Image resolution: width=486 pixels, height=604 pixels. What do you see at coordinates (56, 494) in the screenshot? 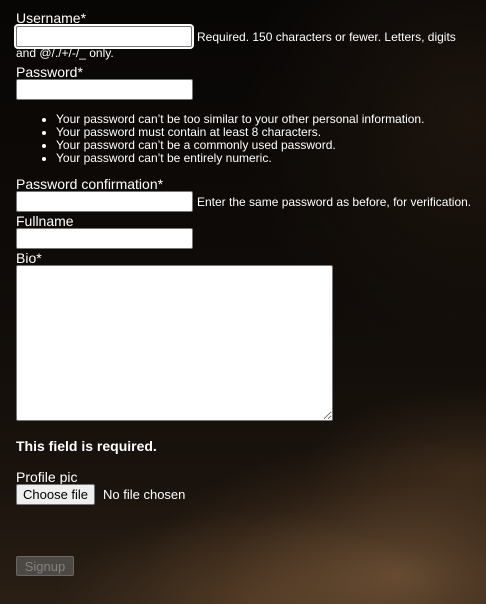
I see `choose-file-button: Choose file` at bounding box center [56, 494].